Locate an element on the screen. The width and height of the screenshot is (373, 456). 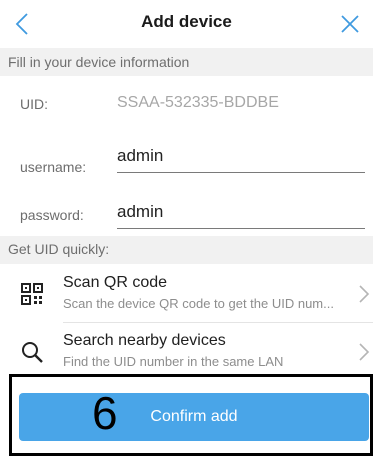
device-info-header-text: Fill in your device information is located at coordinates (99, 62).